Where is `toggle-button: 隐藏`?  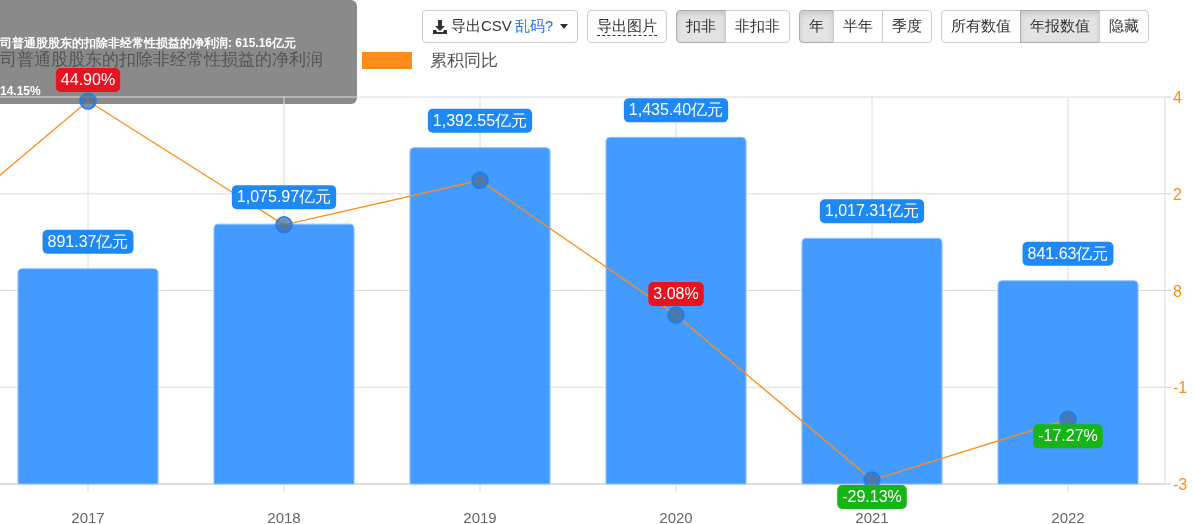 toggle-button: 隐藏 is located at coordinates (1124, 26).